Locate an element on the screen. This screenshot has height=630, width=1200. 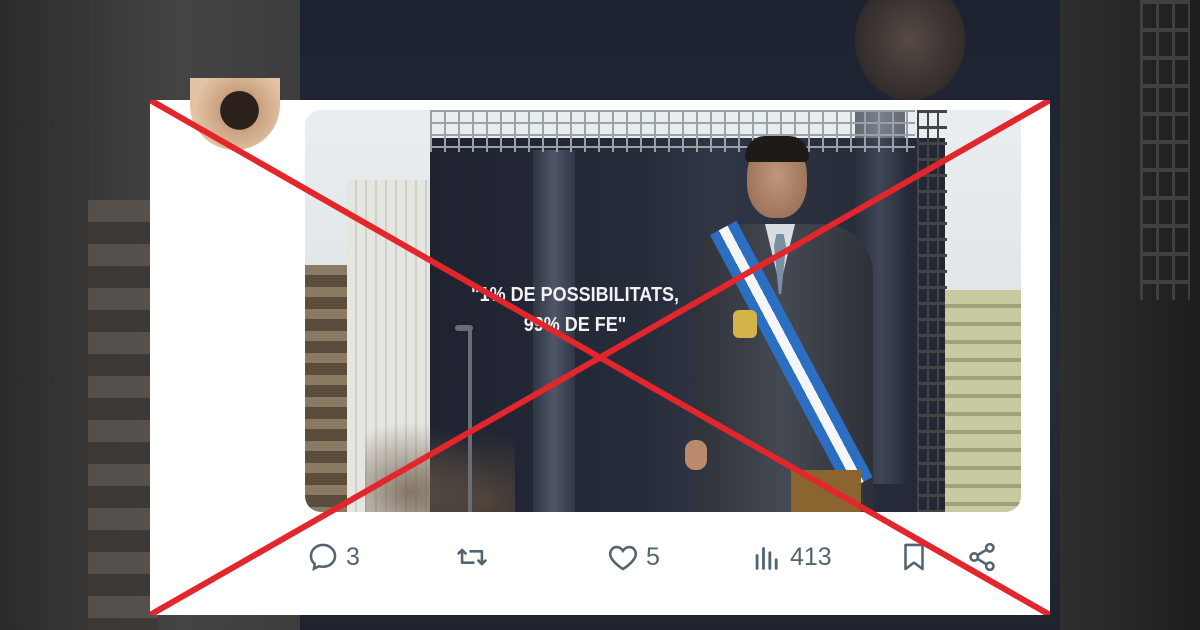
slogan-line-1: "1% DE POSSIBILITATS, is located at coordinates (575, 295).